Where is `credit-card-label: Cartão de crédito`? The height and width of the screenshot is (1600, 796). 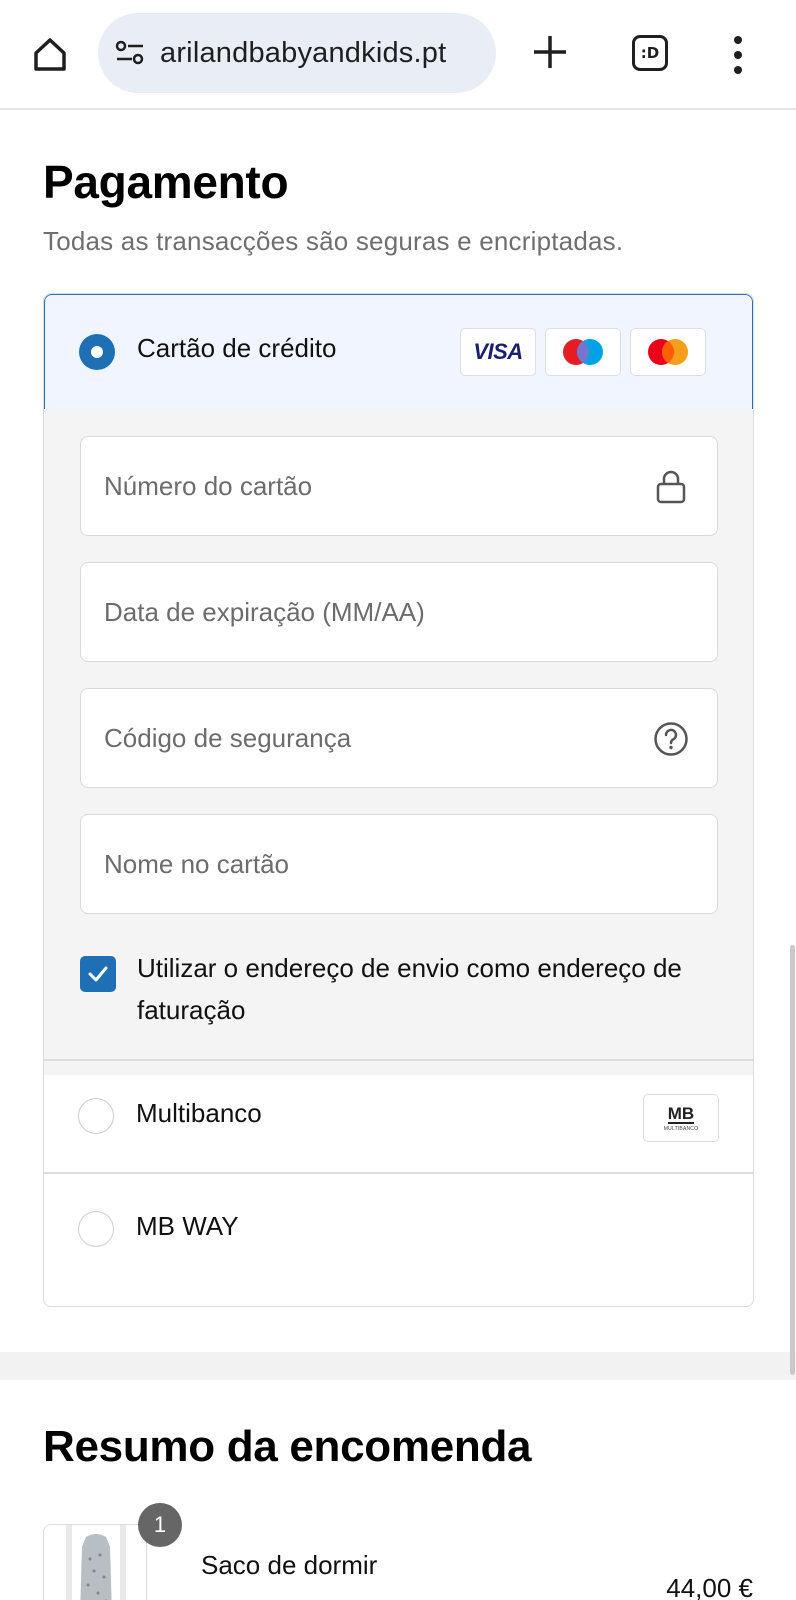
credit-card-label: Cartão de crédito is located at coordinates (237, 348).